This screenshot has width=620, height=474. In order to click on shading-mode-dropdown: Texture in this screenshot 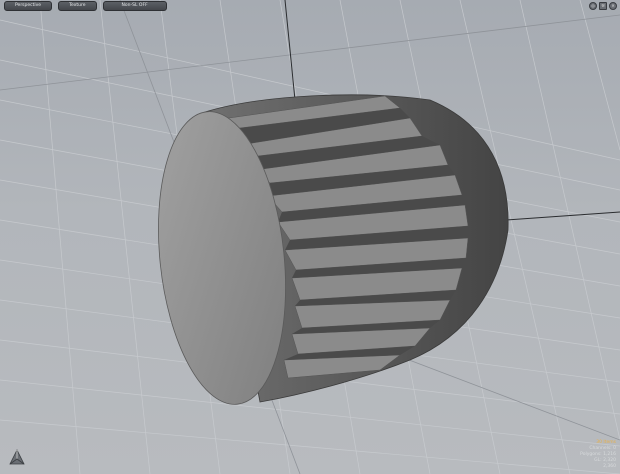, I will do `click(77, 6)`.